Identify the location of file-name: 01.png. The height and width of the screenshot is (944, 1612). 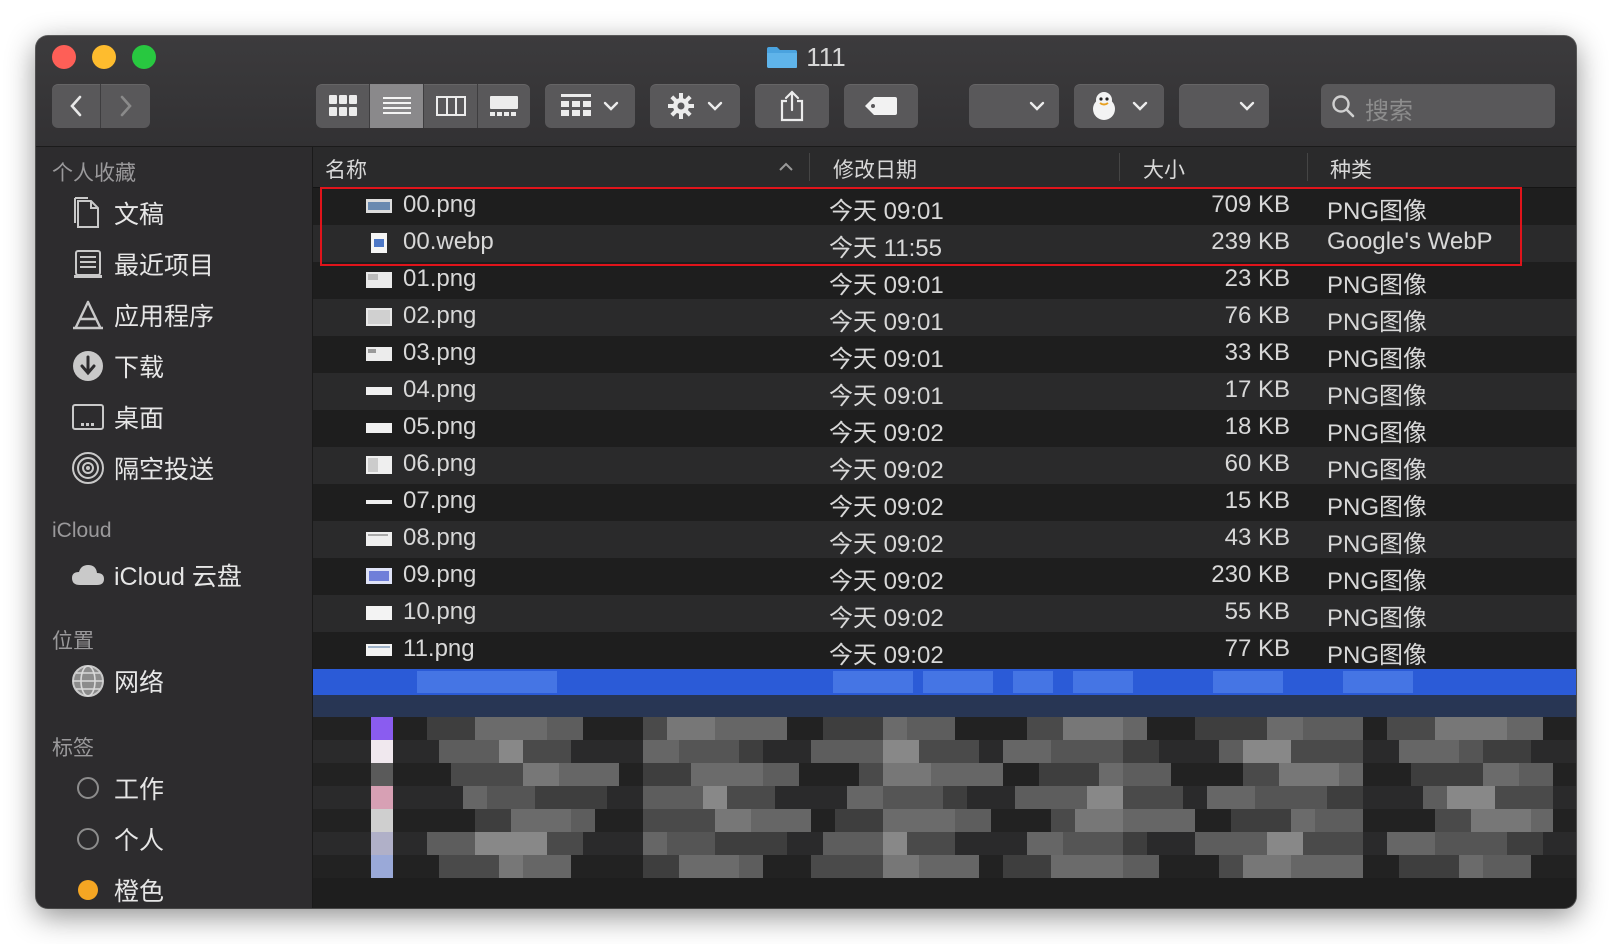
(440, 278).